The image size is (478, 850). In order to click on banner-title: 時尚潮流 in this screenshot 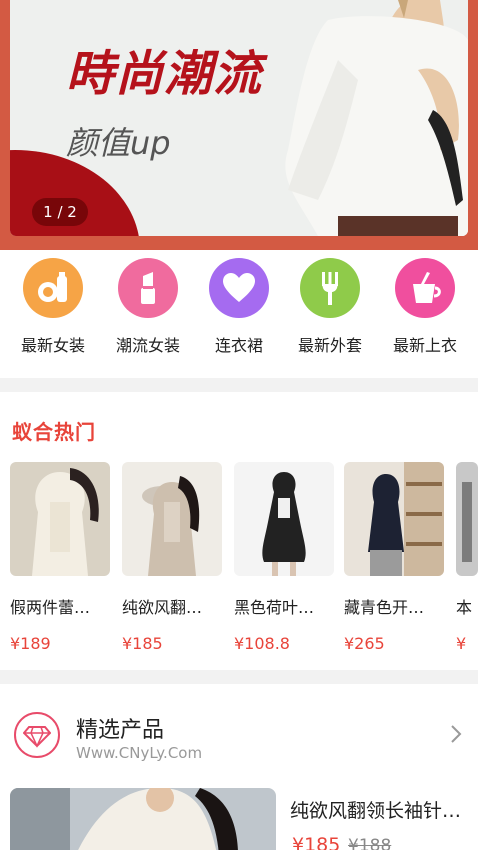, I will do `click(164, 74)`.